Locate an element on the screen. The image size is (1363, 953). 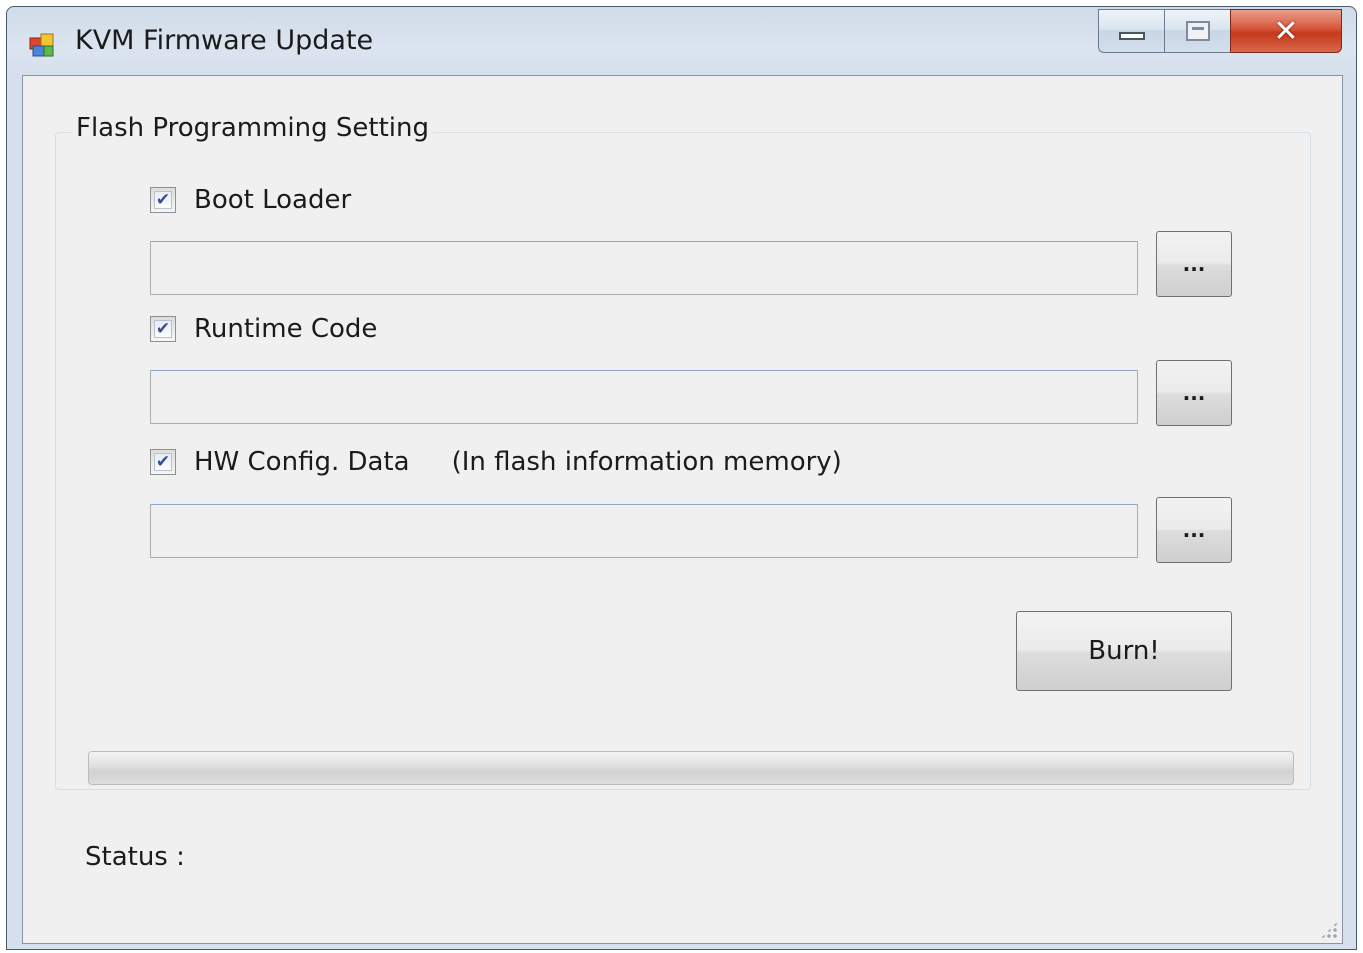
boot-loader-label: Boot Loader is located at coordinates (273, 200).